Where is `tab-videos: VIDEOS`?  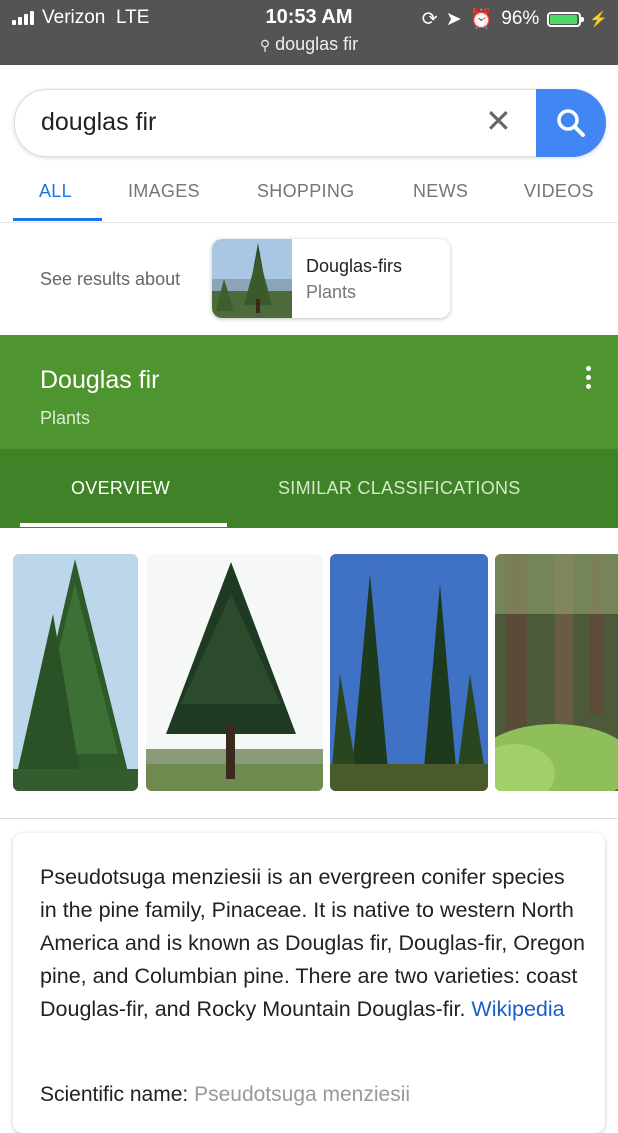 tab-videos: VIDEOS is located at coordinates (559, 191).